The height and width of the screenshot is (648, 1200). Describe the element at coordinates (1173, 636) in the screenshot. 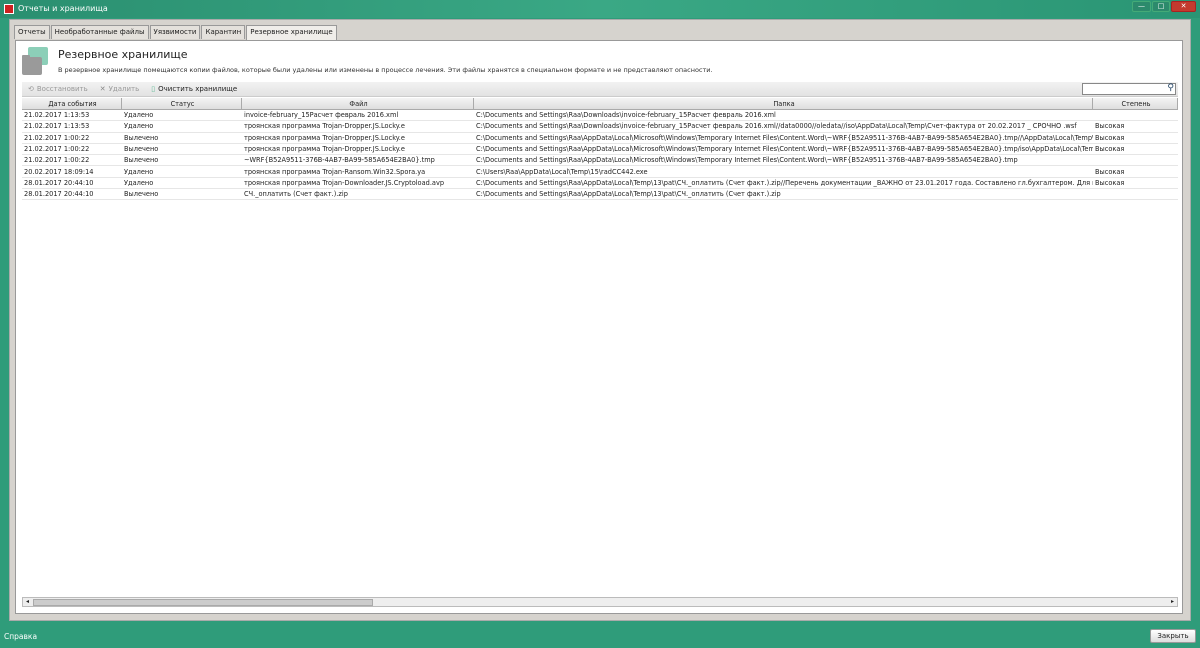

I see `close-button: Закрыть` at that location.